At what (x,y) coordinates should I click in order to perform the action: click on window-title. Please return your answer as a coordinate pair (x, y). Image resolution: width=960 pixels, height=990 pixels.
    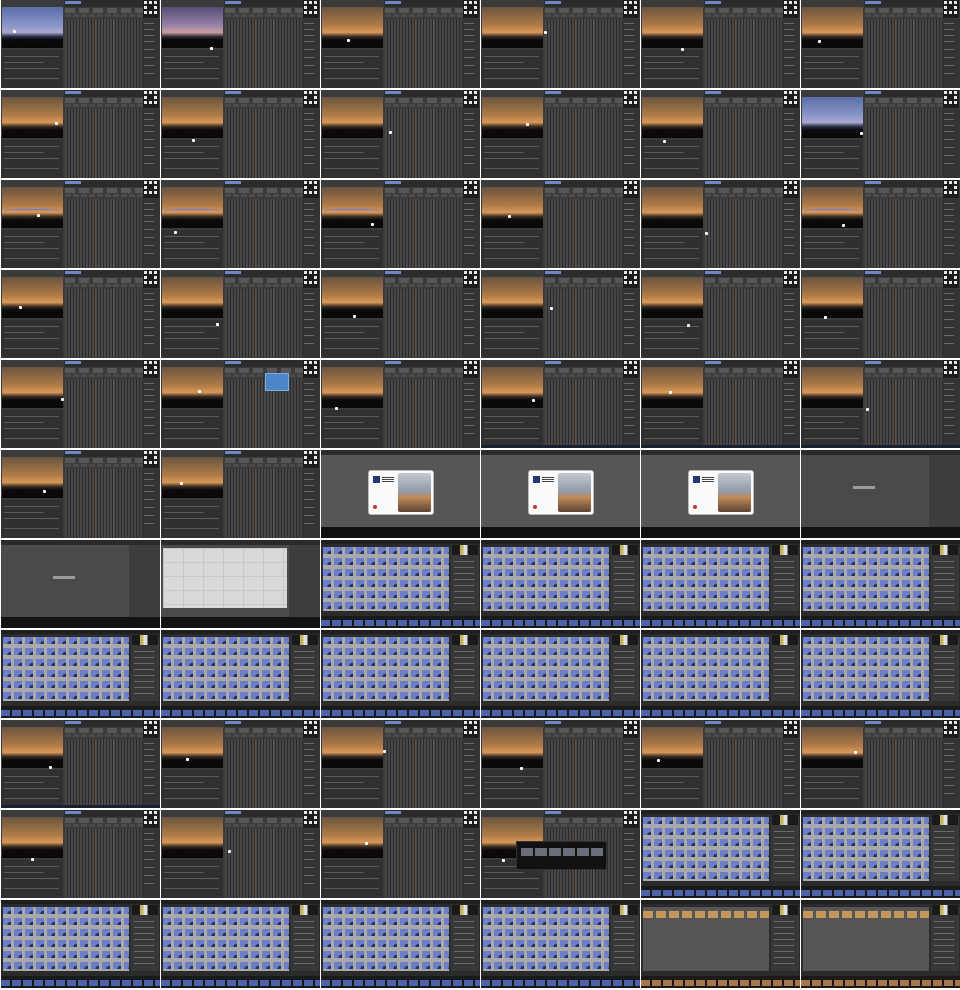
    Looking at the image, I should click on (393, 92).